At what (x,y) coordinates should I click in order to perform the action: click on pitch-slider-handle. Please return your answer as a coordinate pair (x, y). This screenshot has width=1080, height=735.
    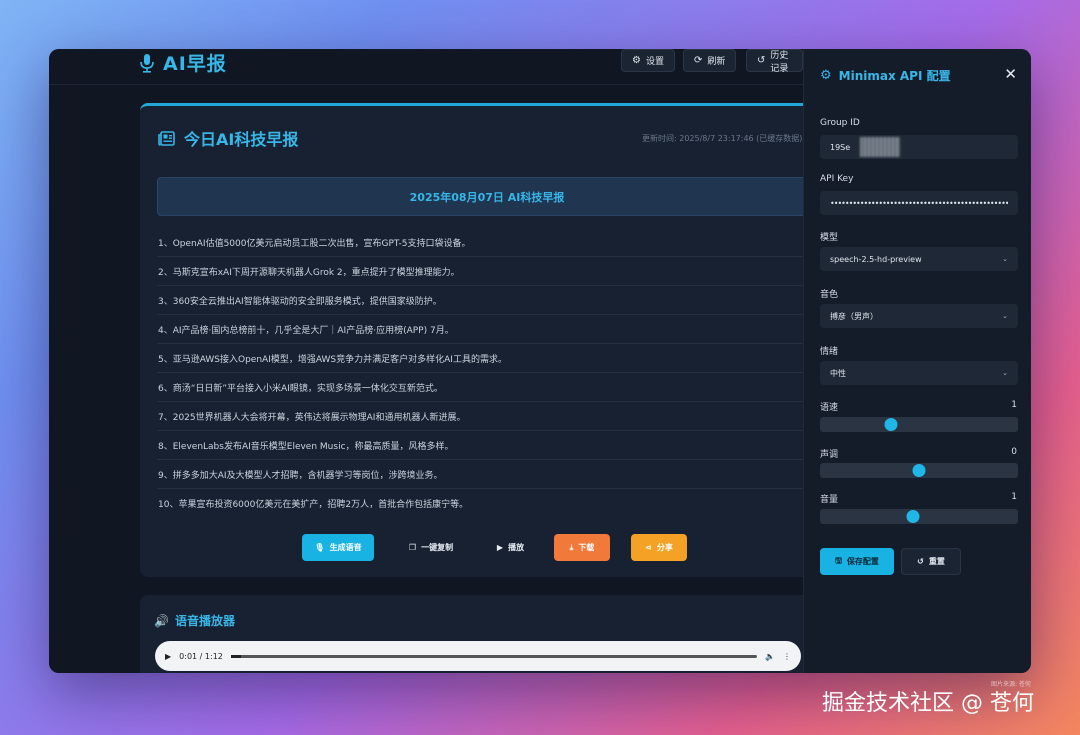
    Looking at the image, I should click on (919, 470).